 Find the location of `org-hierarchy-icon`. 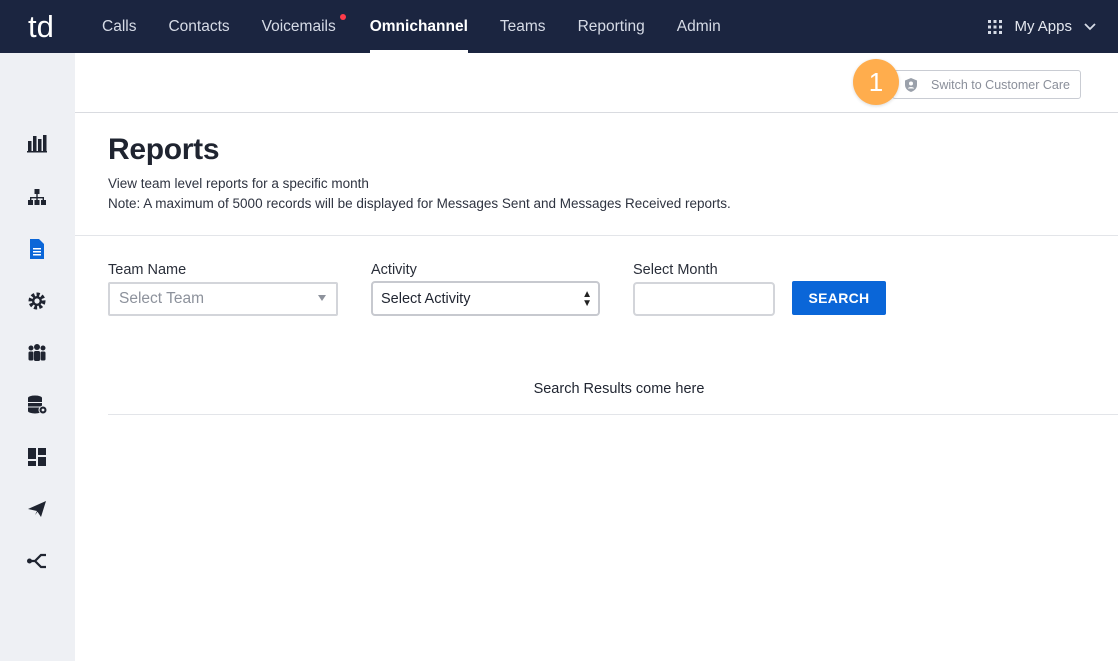

org-hierarchy-icon is located at coordinates (37, 197).